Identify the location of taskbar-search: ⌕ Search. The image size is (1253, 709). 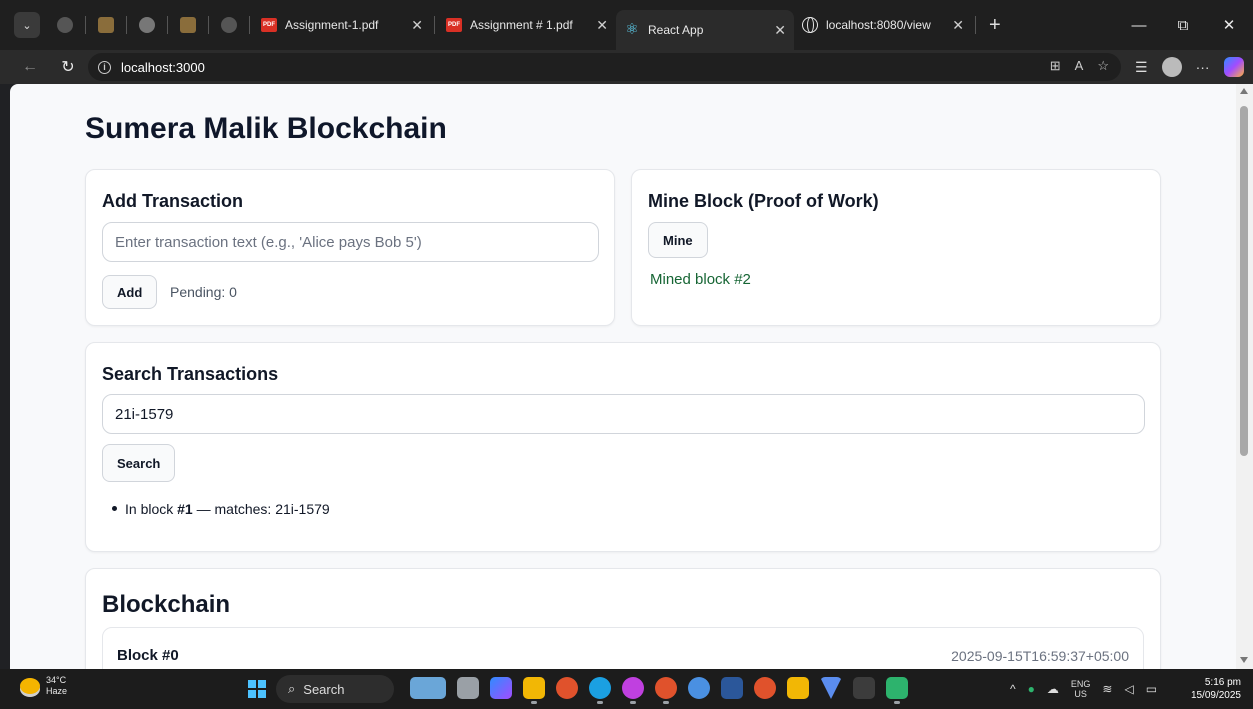
(335, 689).